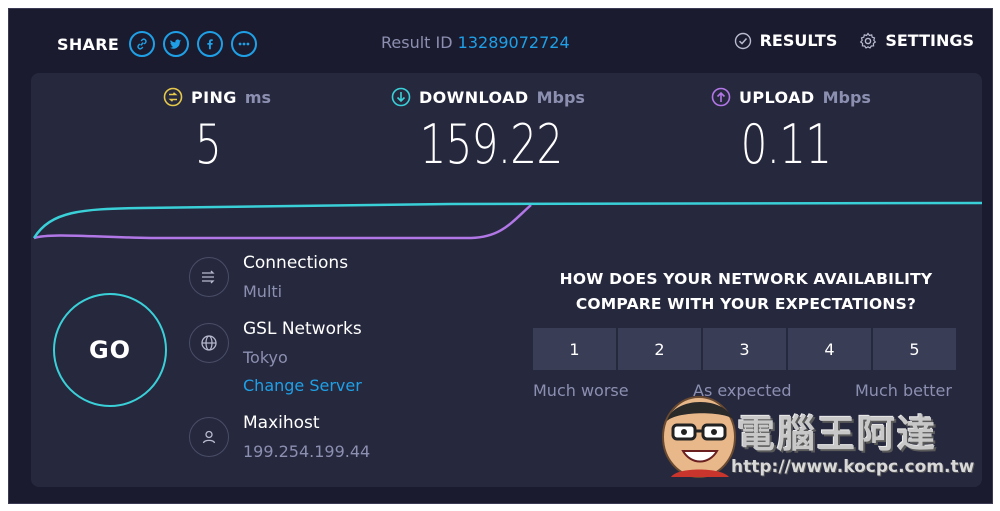  I want to click on host-name: Maxihost, so click(281, 423).